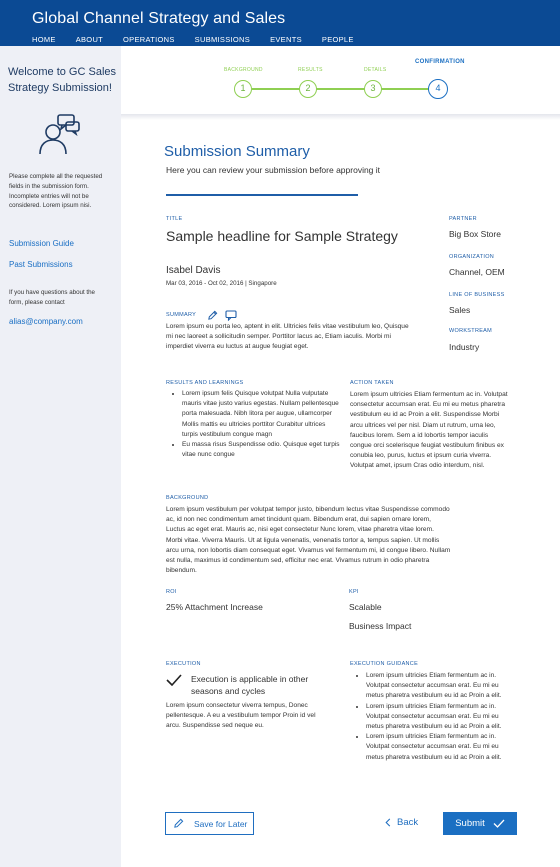 This screenshot has width=560, height=867. Describe the element at coordinates (438, 89) in the screenshot. I see `step-4: 4` at that location.